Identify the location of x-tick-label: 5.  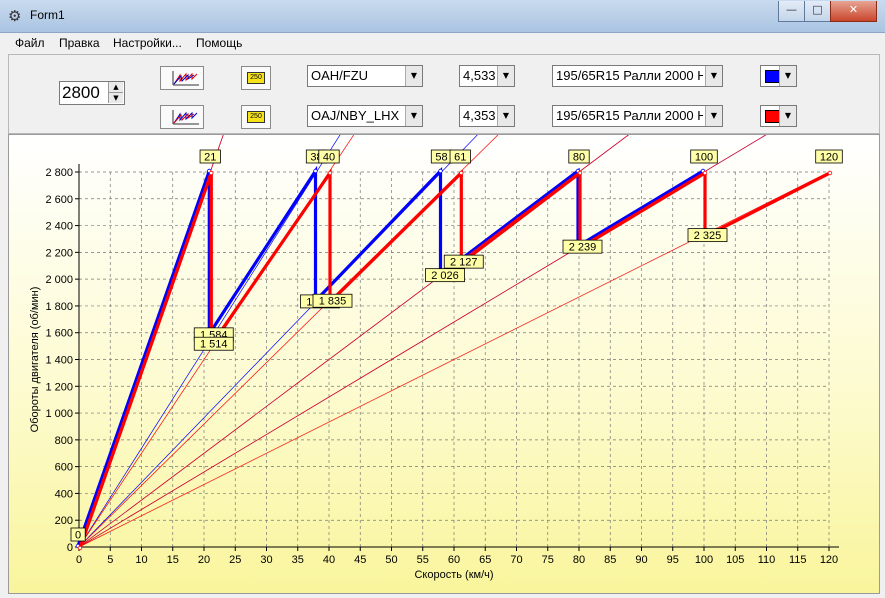
(110, 560).